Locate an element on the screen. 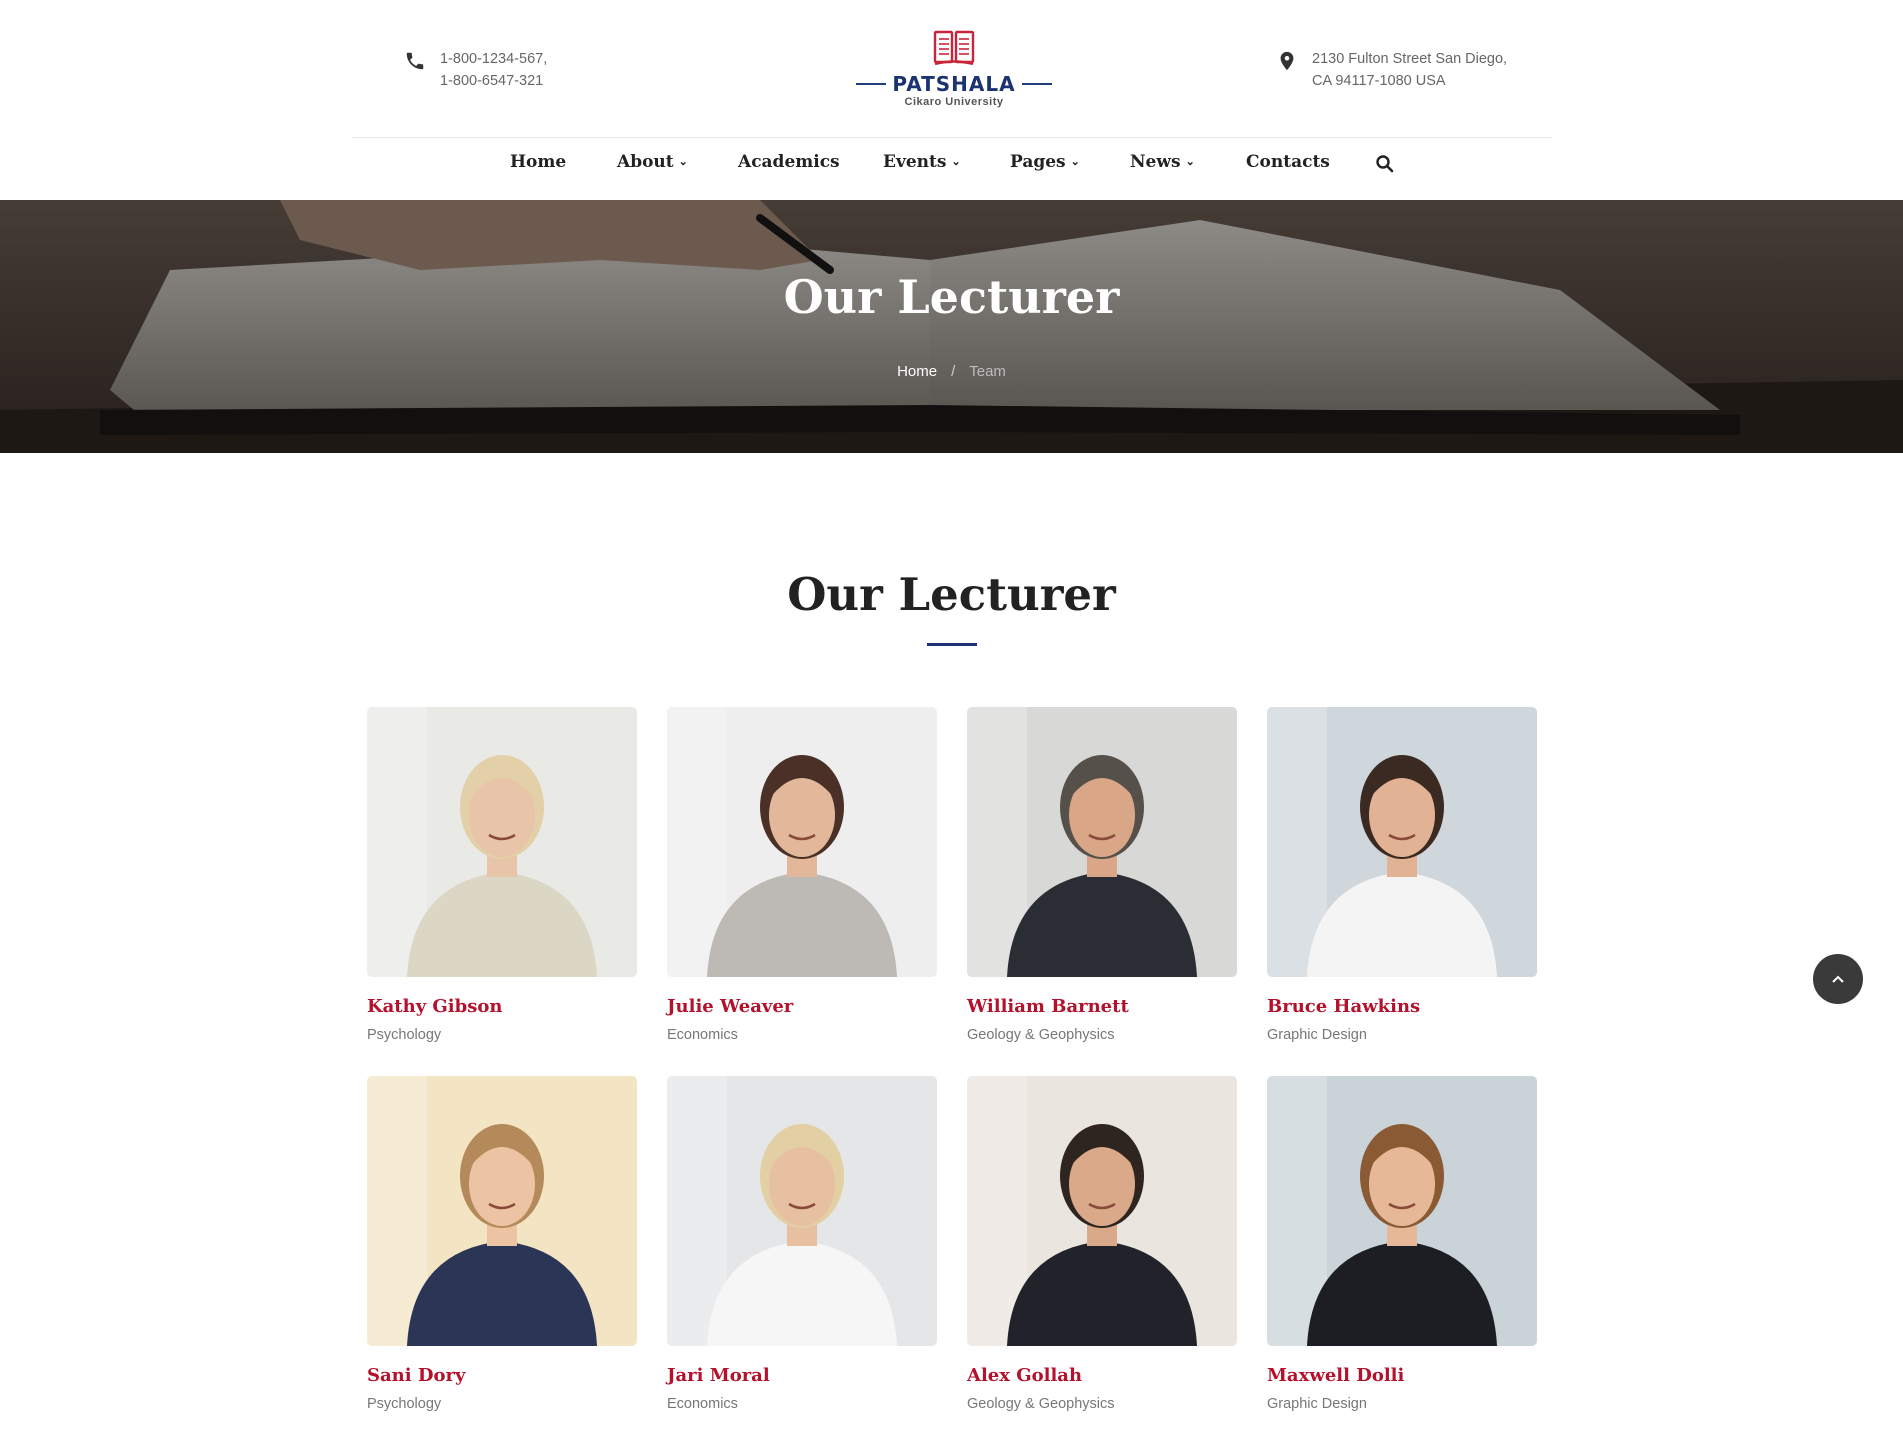 The height and width of the screenshot is (1431, 1903). lecturer-name: William Barnett is located at coordinates (1102, 1006).